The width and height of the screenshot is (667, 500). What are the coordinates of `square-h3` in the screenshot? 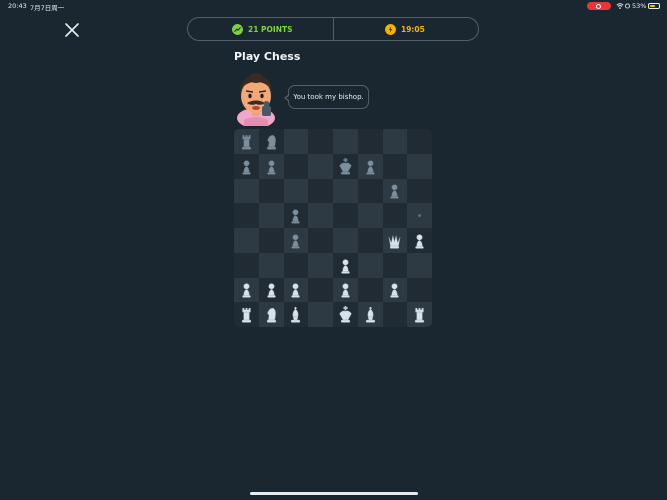 It's located at (419, 265).